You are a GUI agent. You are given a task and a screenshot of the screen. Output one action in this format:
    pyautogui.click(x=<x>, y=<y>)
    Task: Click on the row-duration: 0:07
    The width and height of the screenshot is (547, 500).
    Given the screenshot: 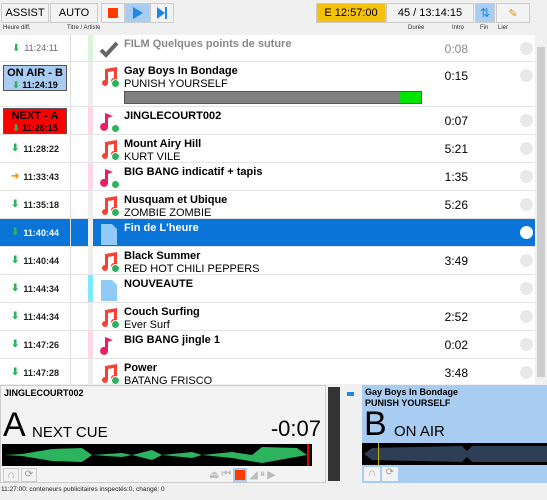 What is the action you would take?
    pyautogui.click(x=456, y=121)
    